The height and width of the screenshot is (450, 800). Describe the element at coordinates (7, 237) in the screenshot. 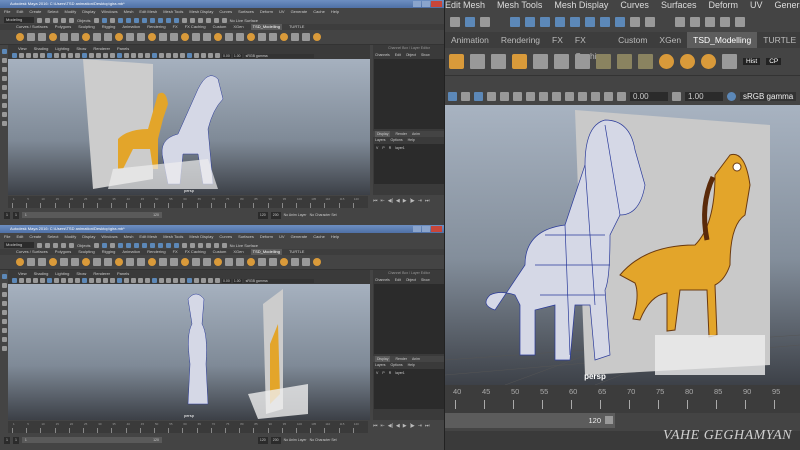

I see `menu-file: File` at that location.